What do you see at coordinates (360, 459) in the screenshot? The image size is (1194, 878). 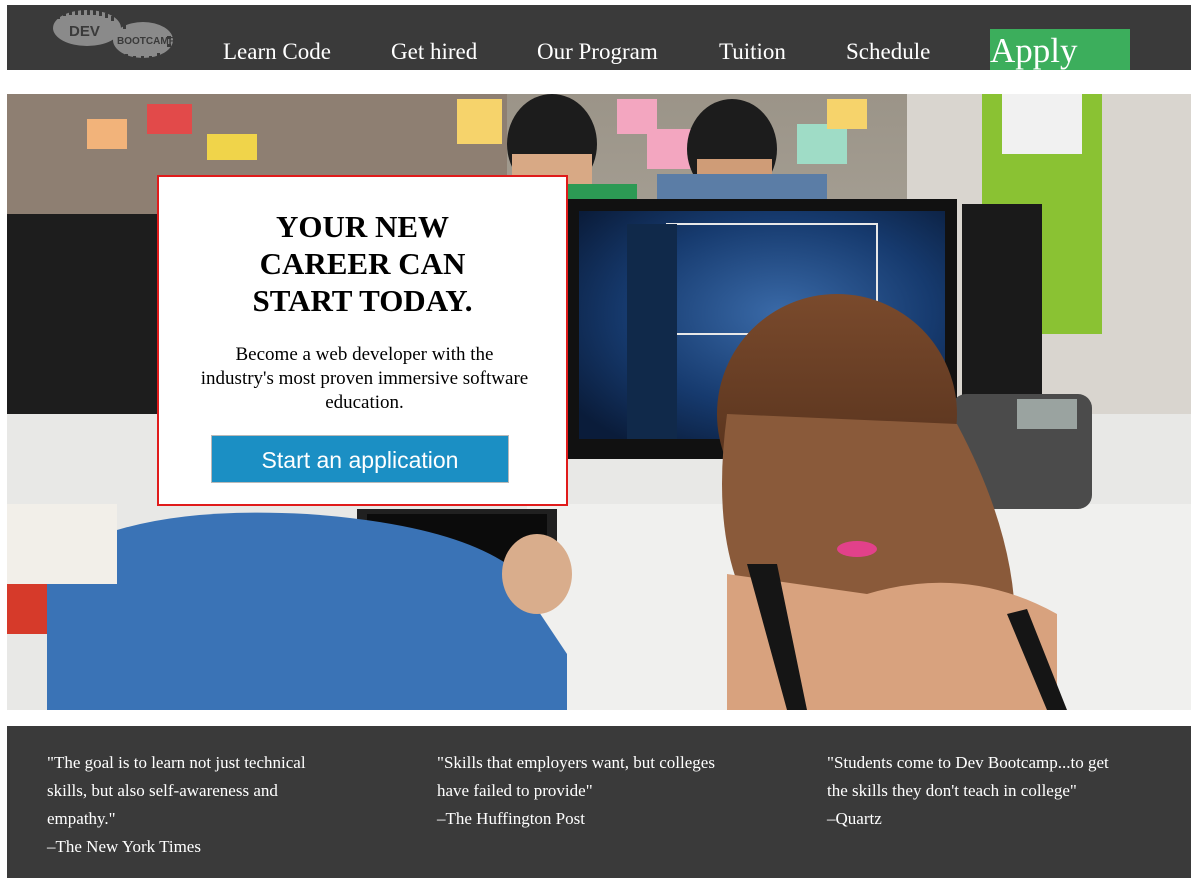 I see `start-application-button: Start an application` at bounding box center [360, 459].